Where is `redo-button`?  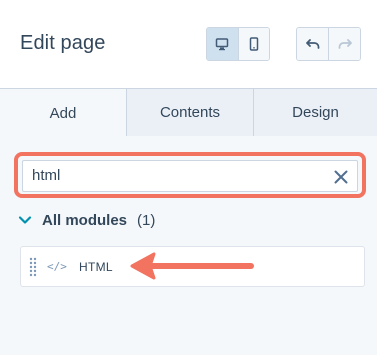 redo-button is located at coordinates (344, 44).